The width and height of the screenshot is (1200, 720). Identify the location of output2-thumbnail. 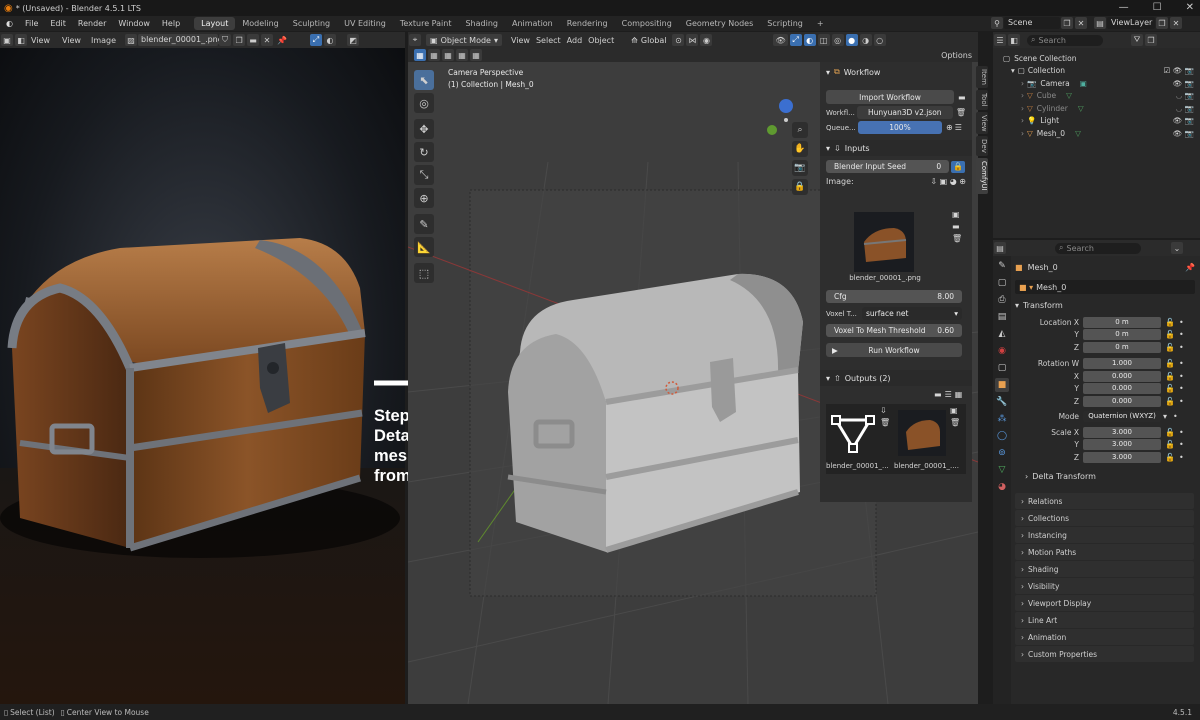
(922, 433).